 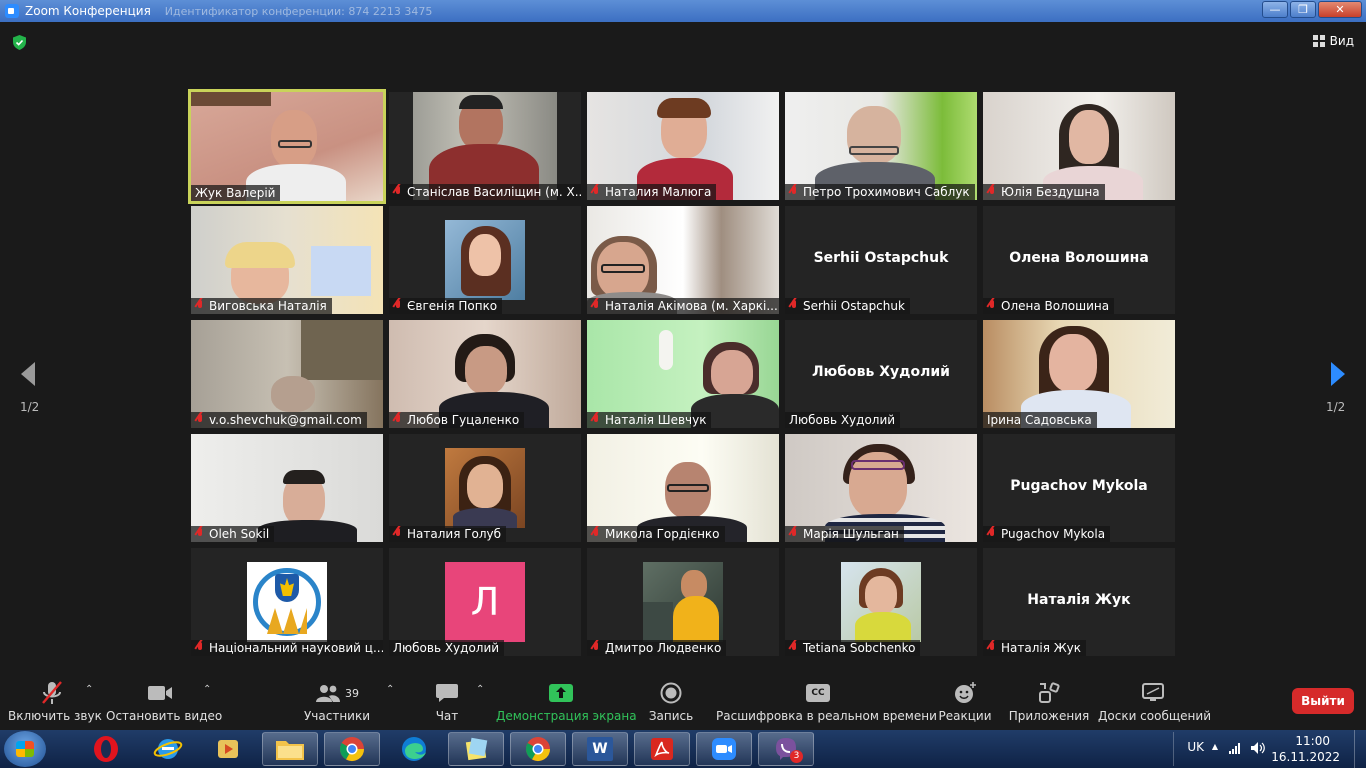 I want to click on video-tile: Любов Гуцаленко, so click(x=485, y=374).